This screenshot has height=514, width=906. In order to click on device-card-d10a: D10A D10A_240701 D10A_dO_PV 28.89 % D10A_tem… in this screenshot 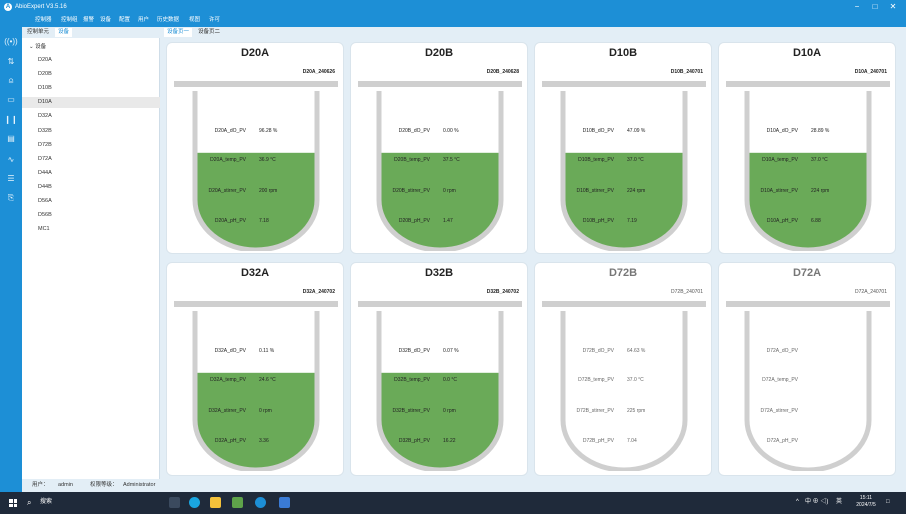, I will do `click(807, 148)`.